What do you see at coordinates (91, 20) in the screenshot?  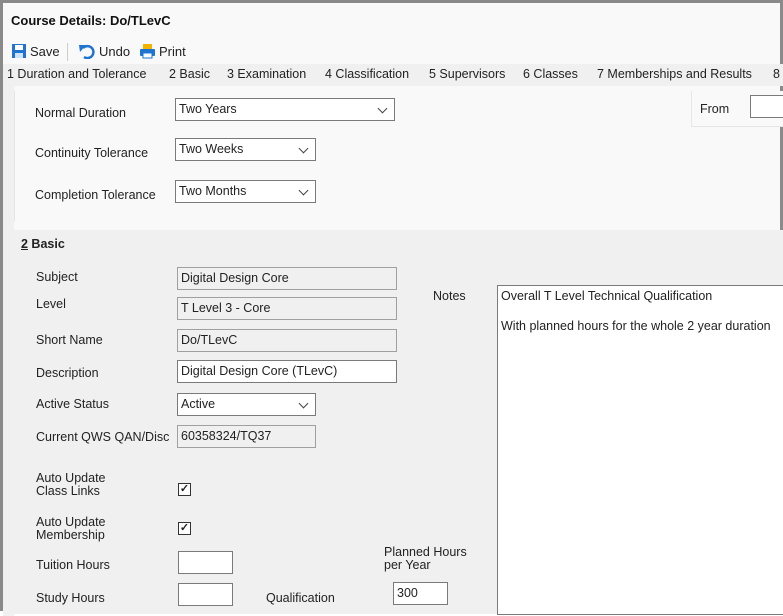 I see `window-title: Course Details: Do/TLevC` at bounding box center [91, 20].